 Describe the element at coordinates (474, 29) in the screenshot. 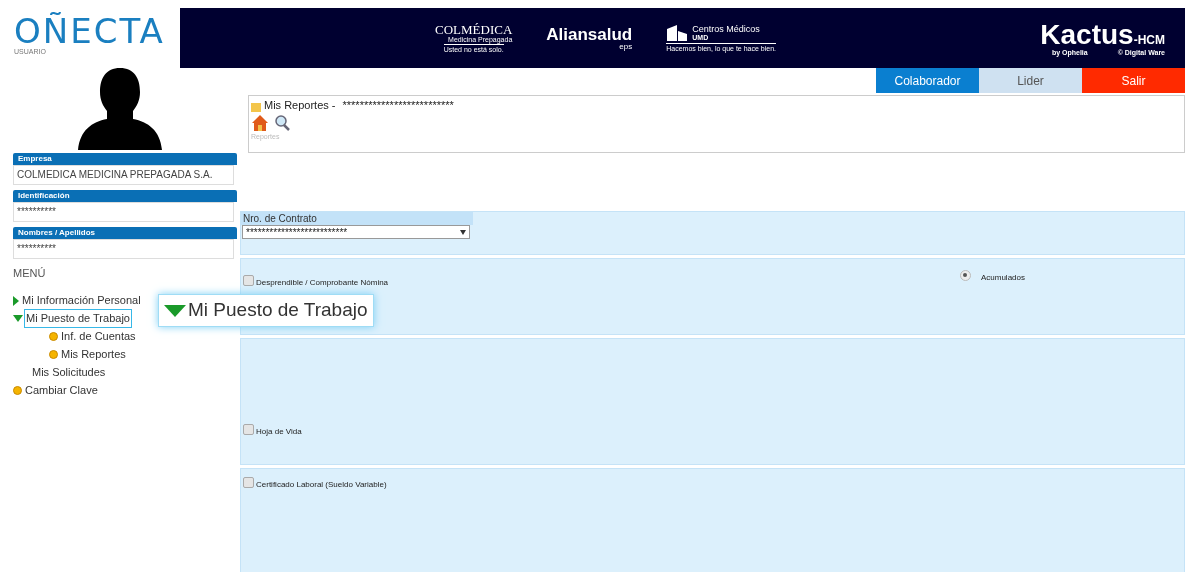

I see `partner-logo-name: COLMÉDICA` at that location.